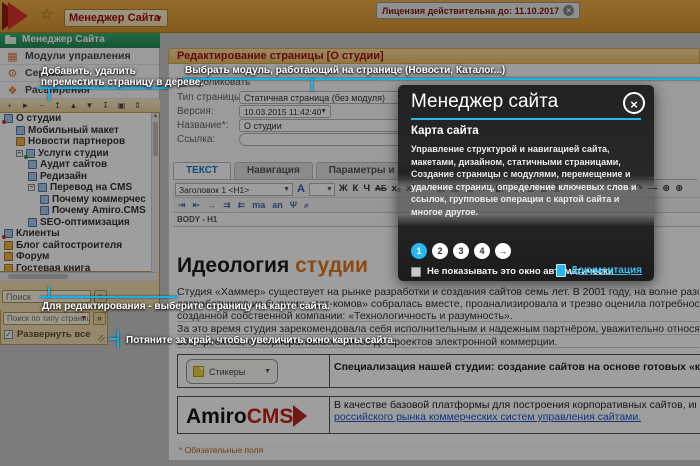  I want to click on close-icon: ×, so click(634, 103).